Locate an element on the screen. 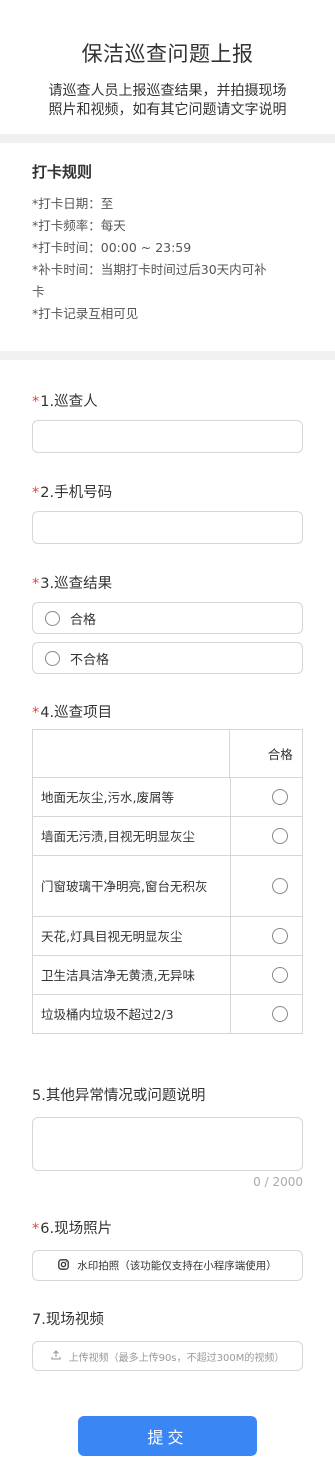 Image resolution: width=335 pixels, height=1473 pixels. notes-textarea is located at coordinates (167, 1144).